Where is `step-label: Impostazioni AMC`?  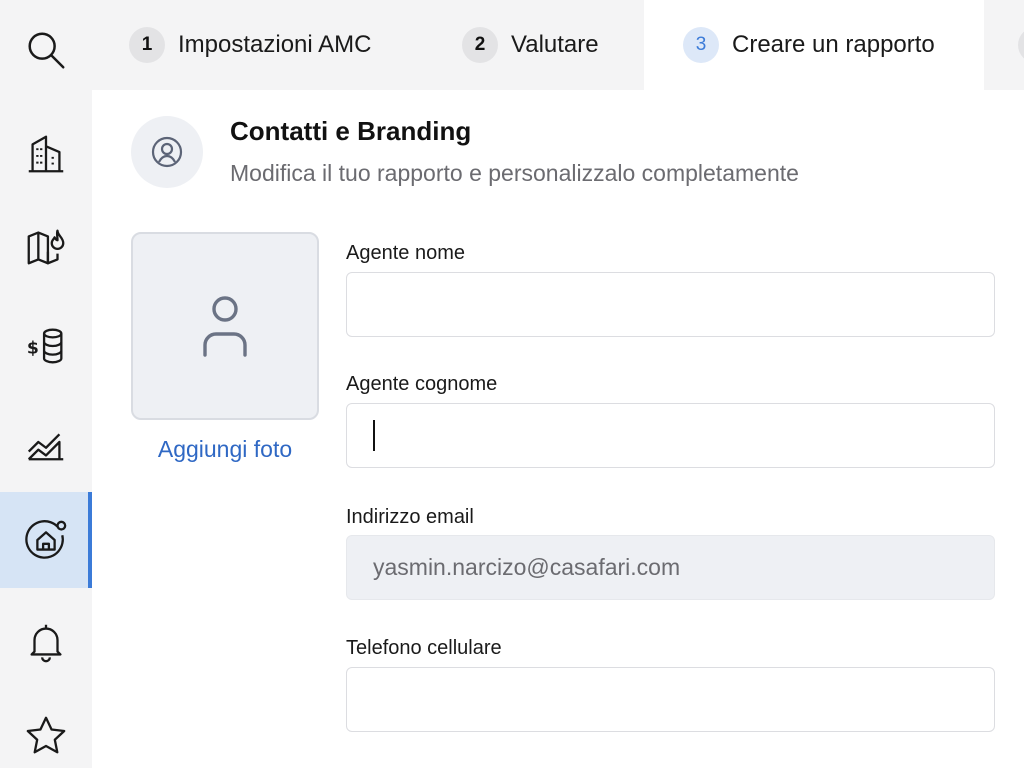 step-label: Impostazioni AMC is located at coordinates (275, 44).